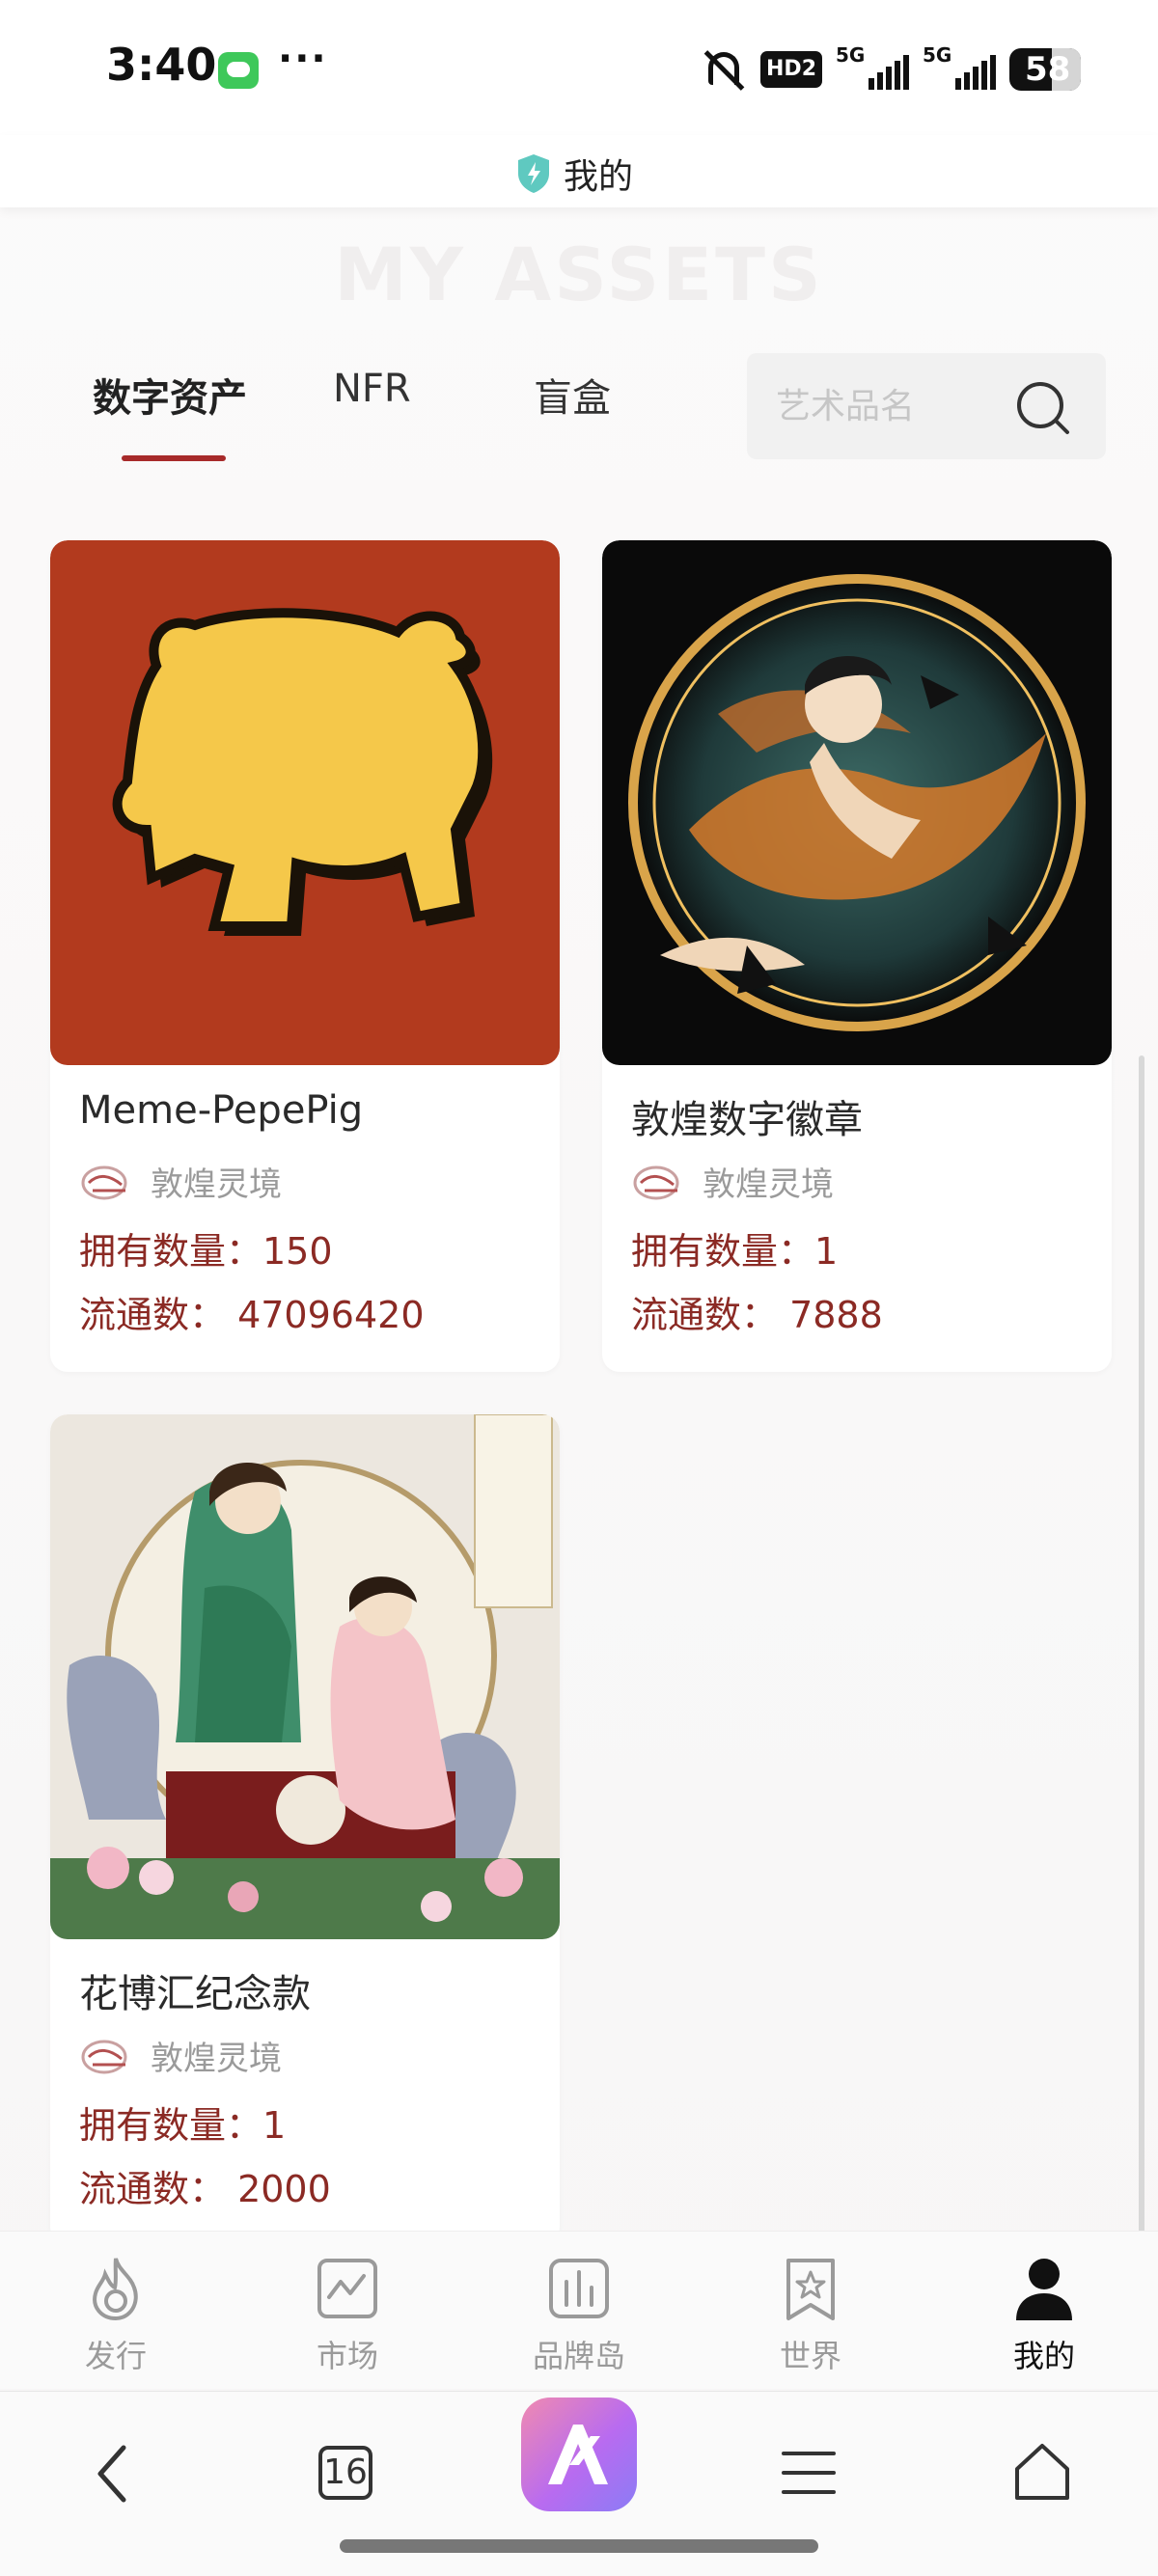 Image resolution: width=1158 pixels, height=2576 pixels. Describe the element at coordinates (113, 2474) in the screenshot. I see `back-chevron-icon` at that location.